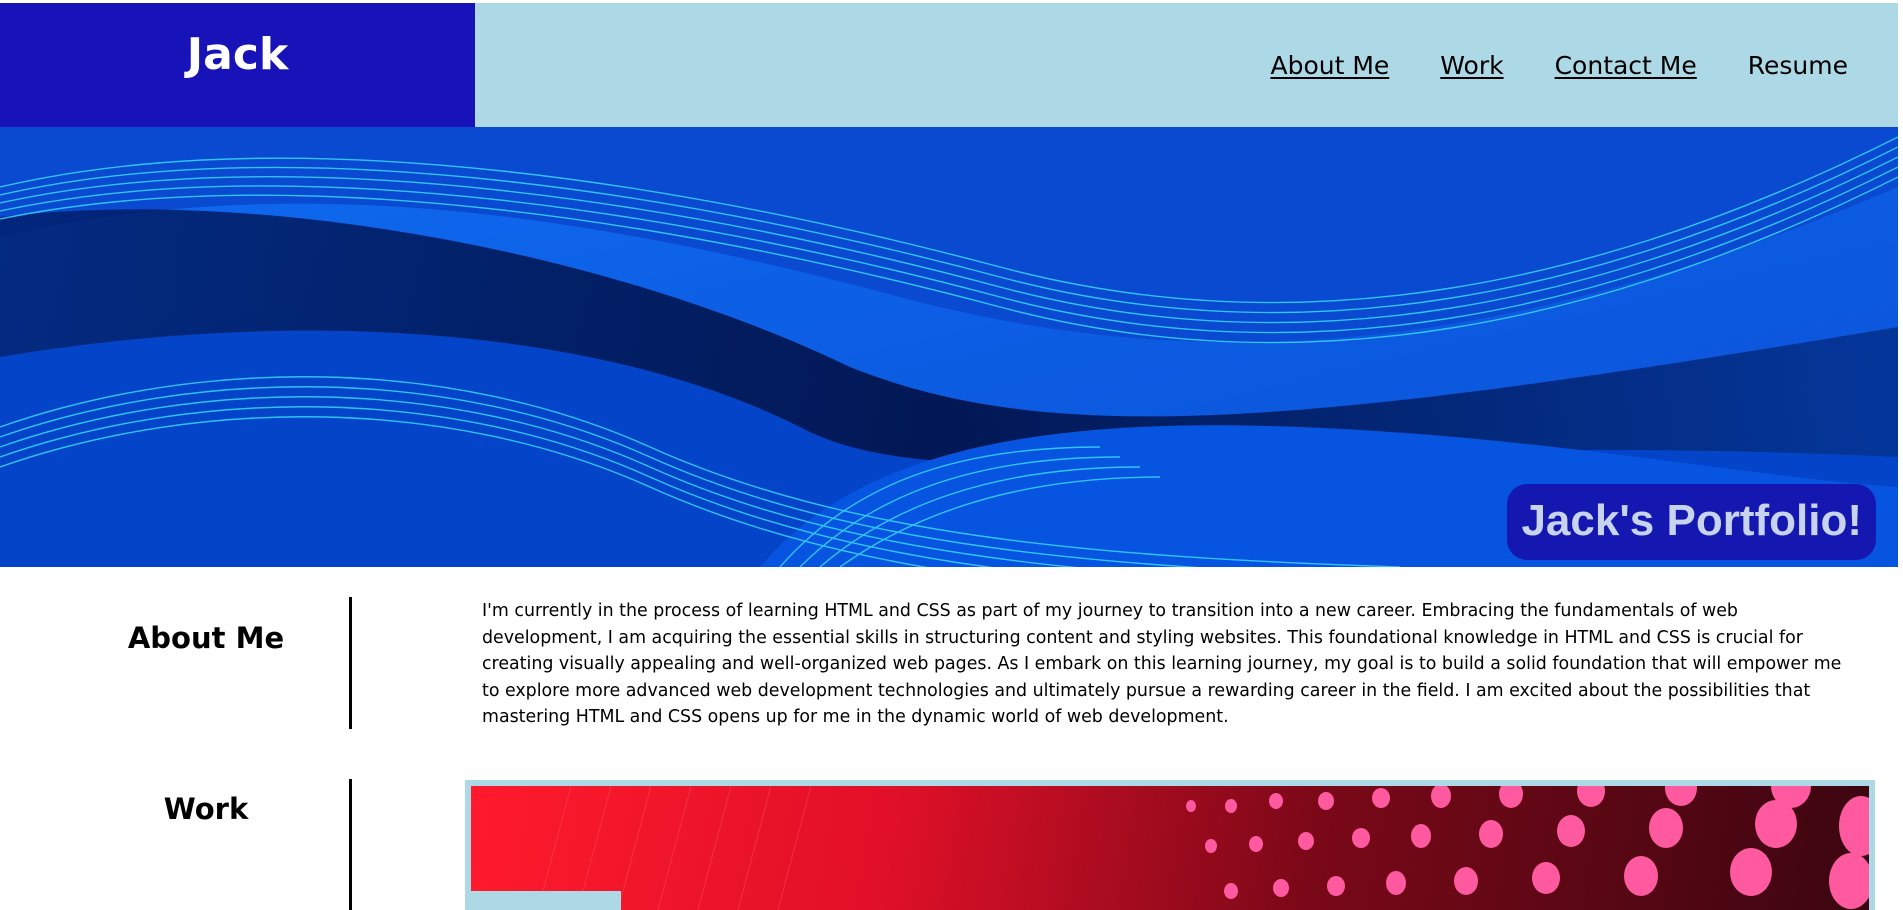 The height and width of the screenshot is (910, 1903). I want to click on led-dots-pattern, so click(1203, 848).